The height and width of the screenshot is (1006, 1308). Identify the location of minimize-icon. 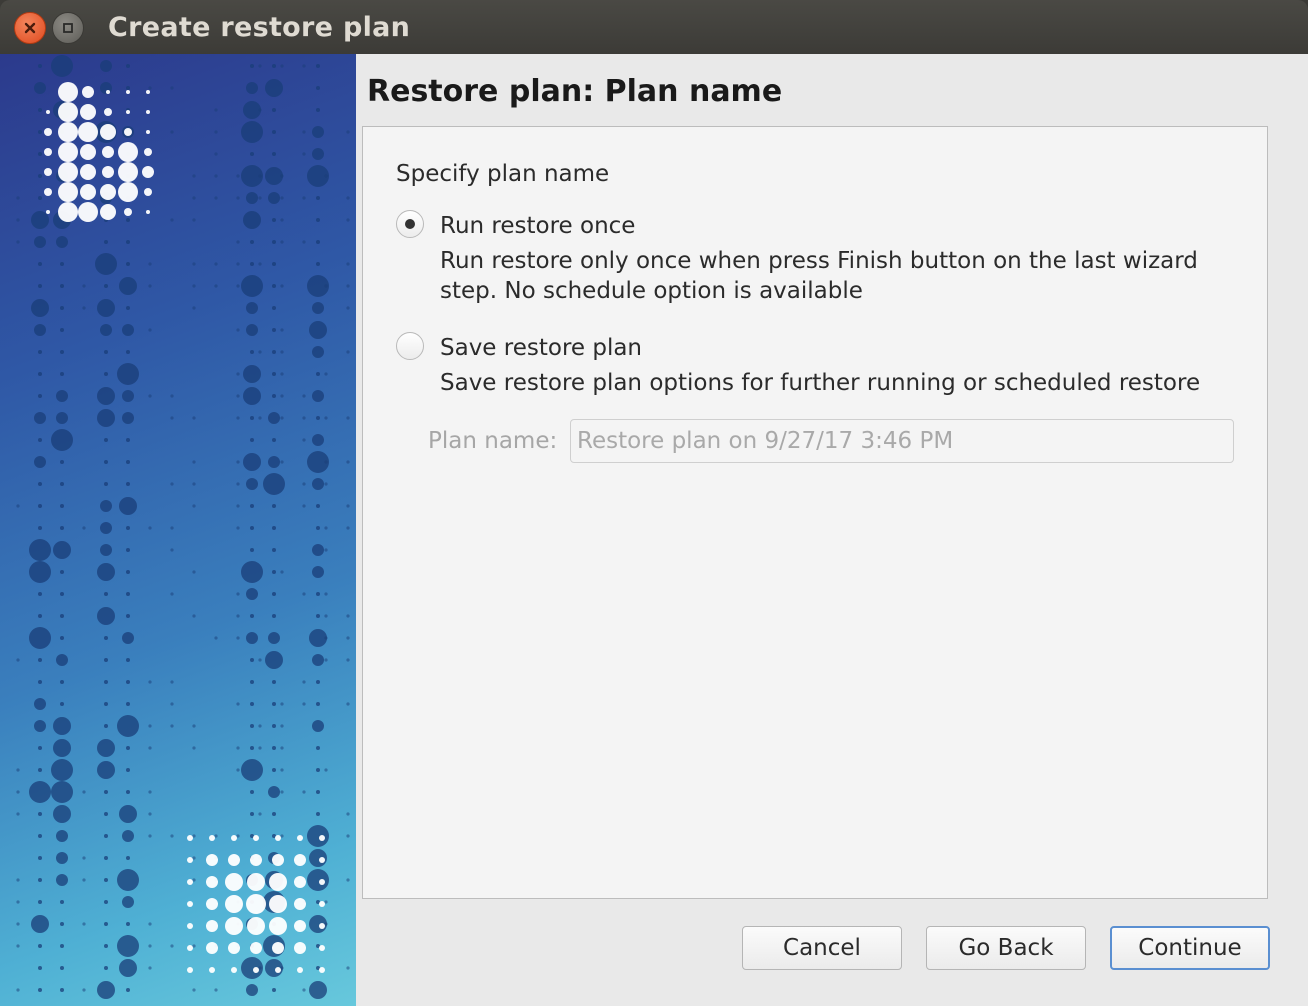
(68, 28).